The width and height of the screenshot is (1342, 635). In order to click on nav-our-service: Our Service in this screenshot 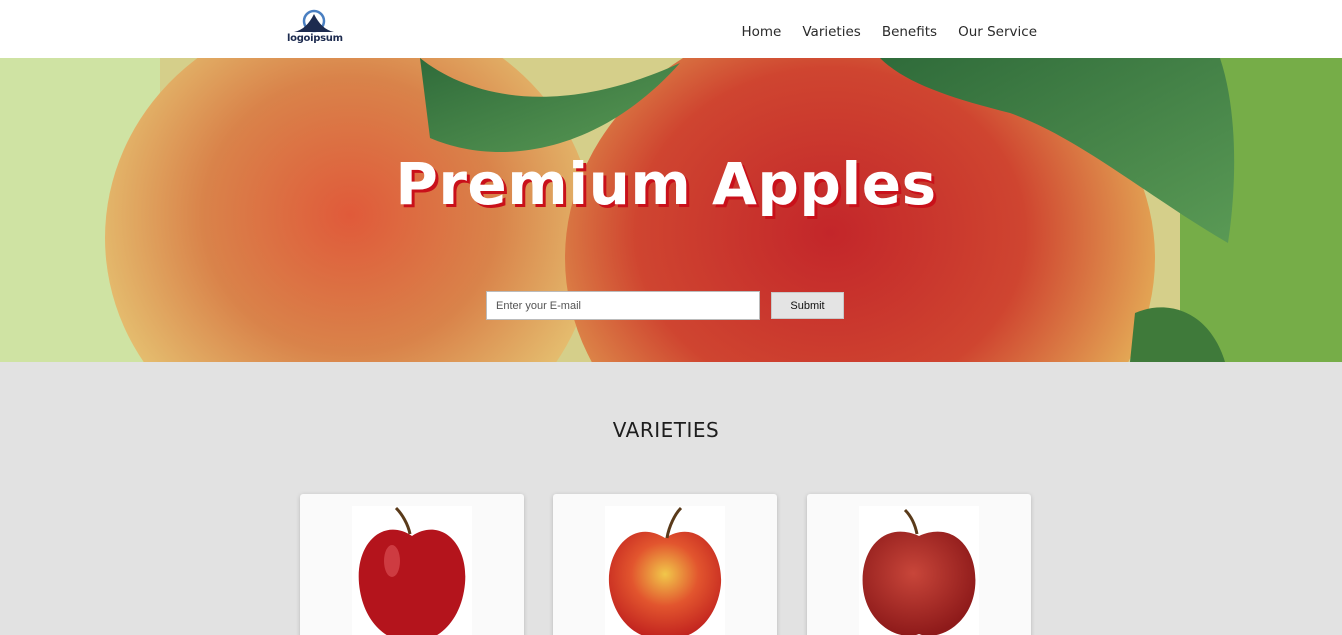, I will do `click(997, 32)`.